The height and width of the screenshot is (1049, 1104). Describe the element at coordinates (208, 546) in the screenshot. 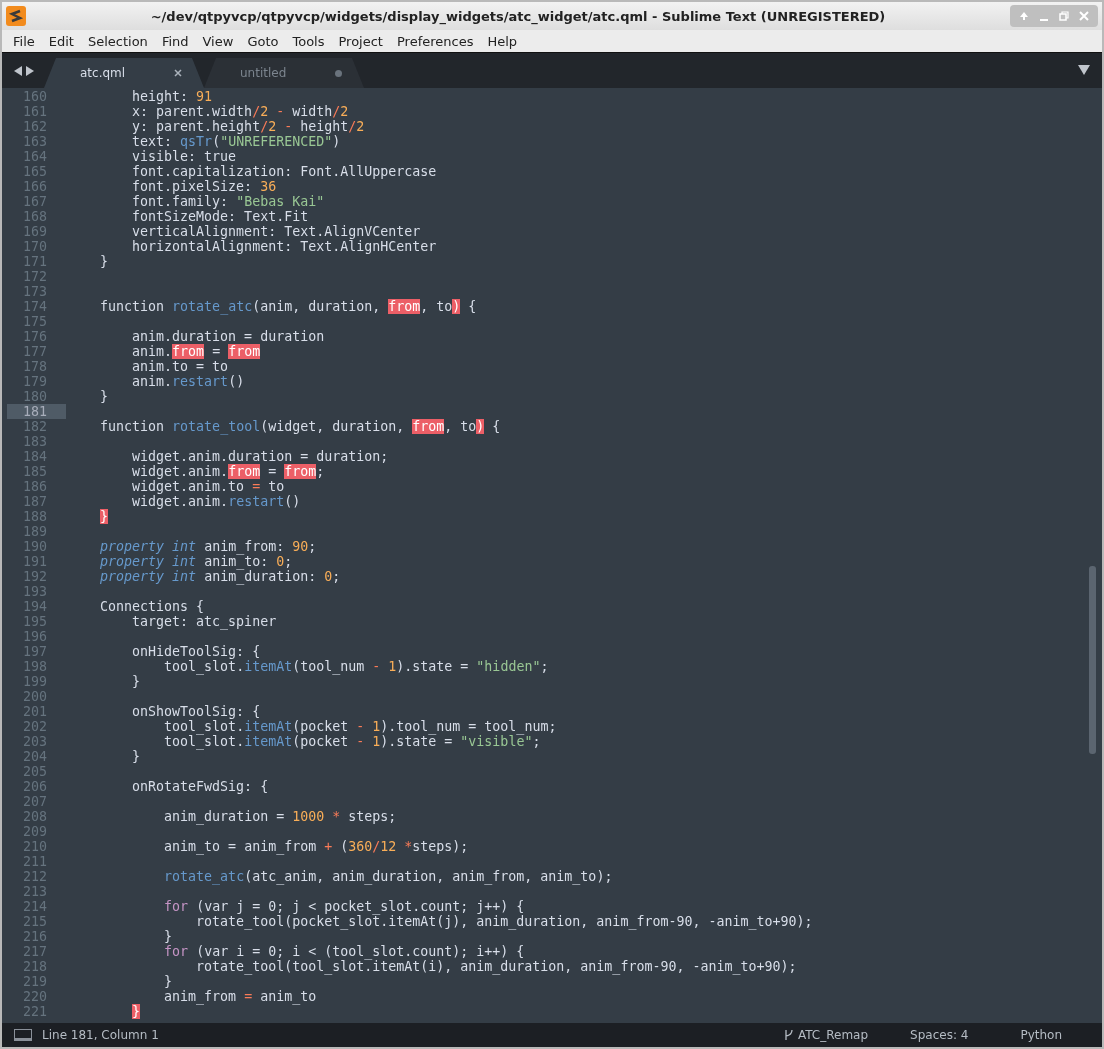

I see `code-line: property int anim_from: 90;` at that location.